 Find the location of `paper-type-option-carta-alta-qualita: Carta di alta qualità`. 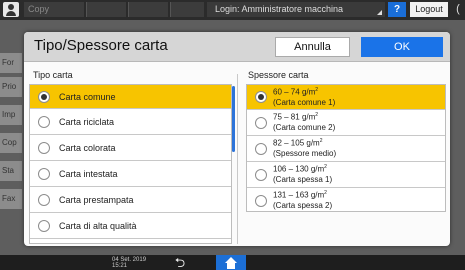

paper-type-option-carta-alta-qualita: Carta di alta qualità is located at coordinates (130, 226).